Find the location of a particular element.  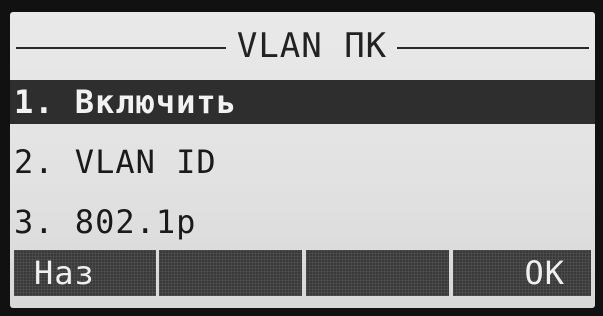

title-bar: VLAN ПК is located at coordinates (302, 46).